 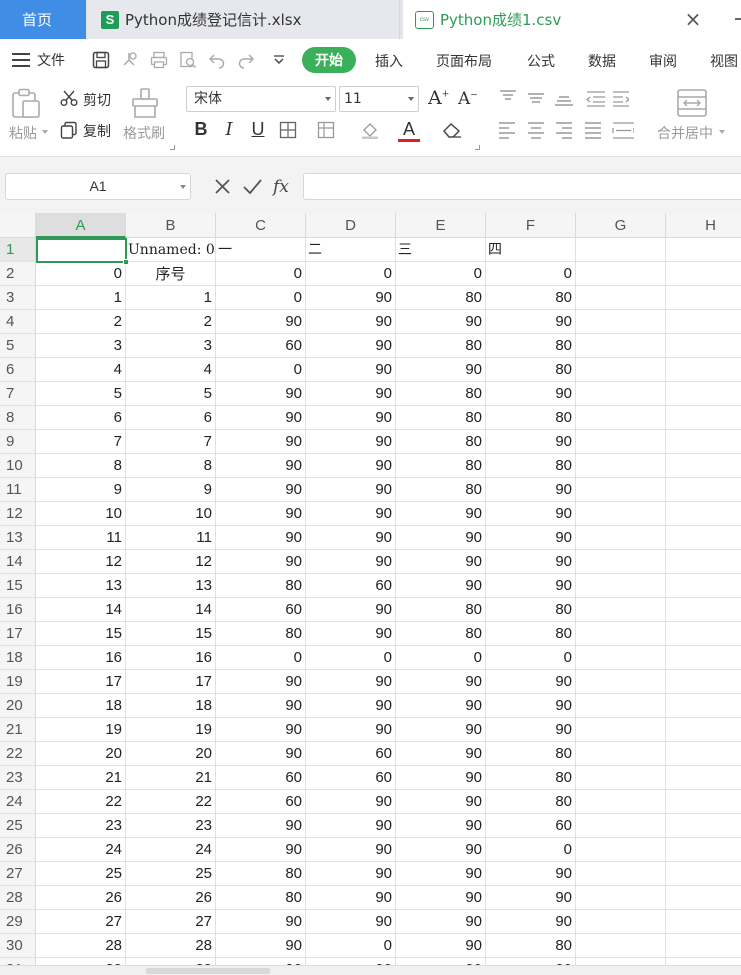 I want to click on cell-e3: 80, so click(x=441, y=298).